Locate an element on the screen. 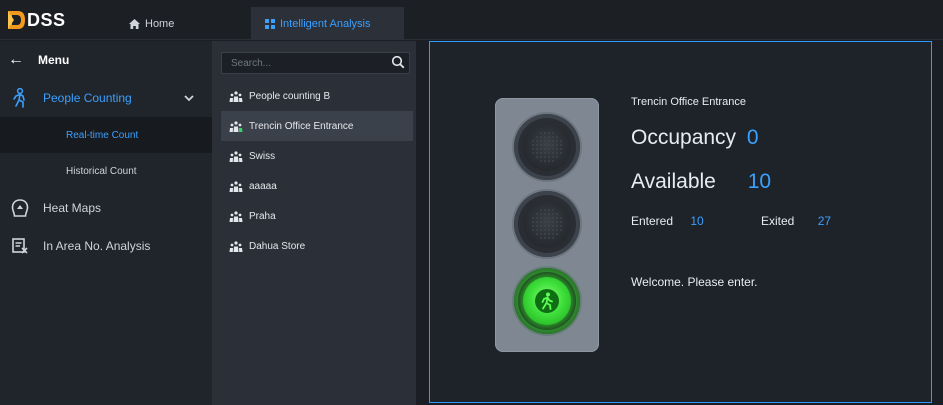  tab-intelligent-analysis: Intelligent Analysis is located at coordinates (327, 23).